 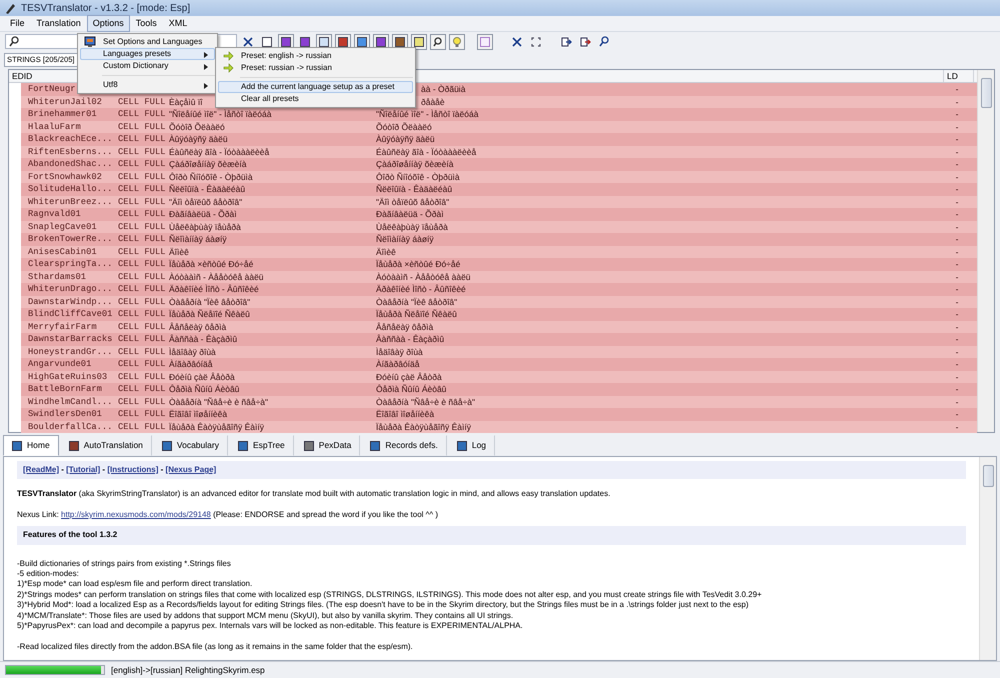 I want to click on link: http://skyrim.nexusmods.com/mods/29148, so click(x=136, y=514).